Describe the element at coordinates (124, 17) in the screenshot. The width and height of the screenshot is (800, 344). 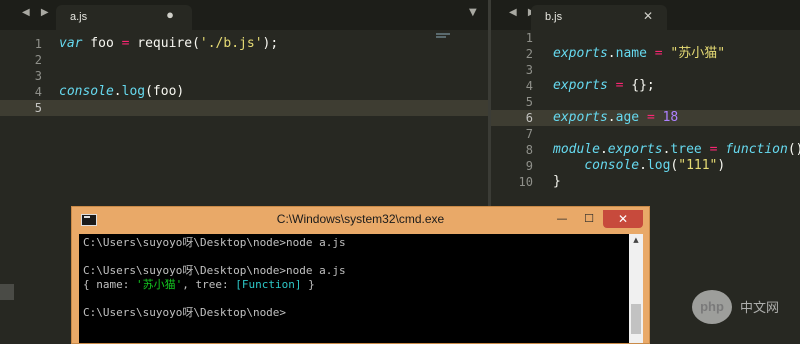
I see `tab-a-js: a.js ●` at that location.